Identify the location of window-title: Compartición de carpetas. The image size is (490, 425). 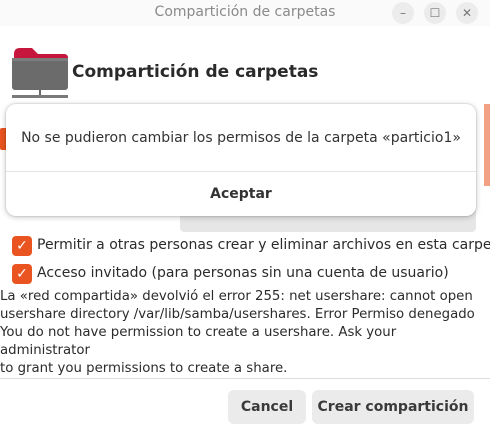
(245, 12).